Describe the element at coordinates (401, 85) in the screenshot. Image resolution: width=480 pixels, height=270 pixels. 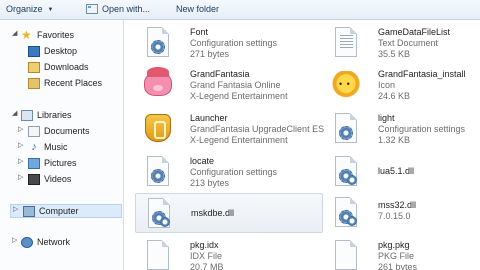
I see `file-tile-grandfantasia-install: GrandFantasia_install Icon 24.6 KB` at that location.